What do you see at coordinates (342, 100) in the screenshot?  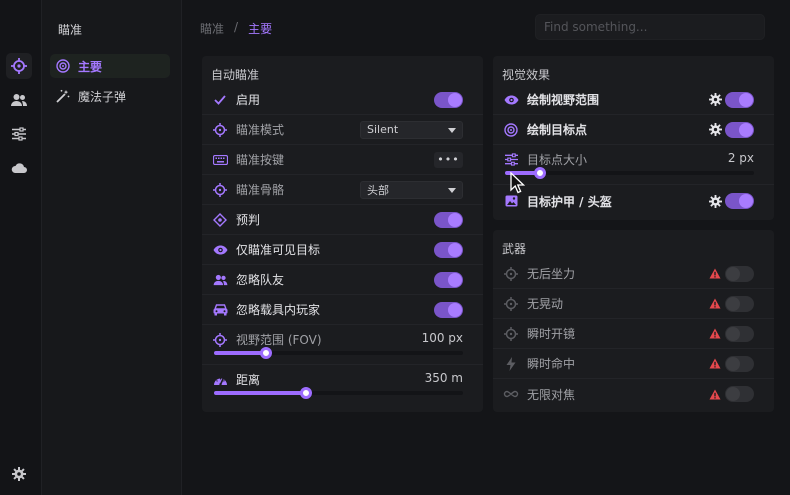 I see `enable-row: 启用` at bounding box center [342, 100].